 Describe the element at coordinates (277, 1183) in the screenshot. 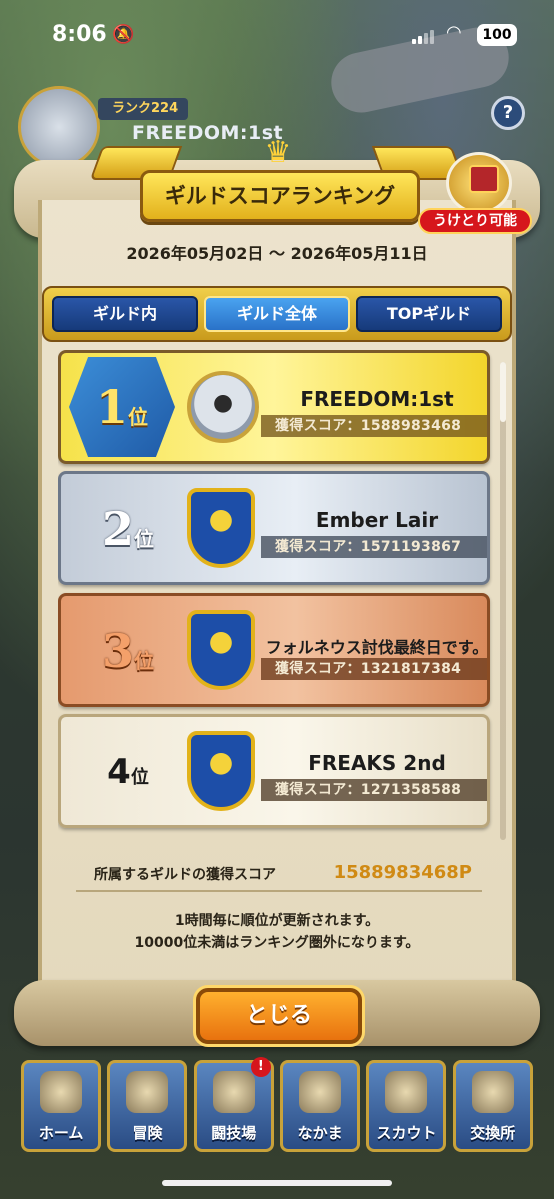

I see `home-indicator` at that location.